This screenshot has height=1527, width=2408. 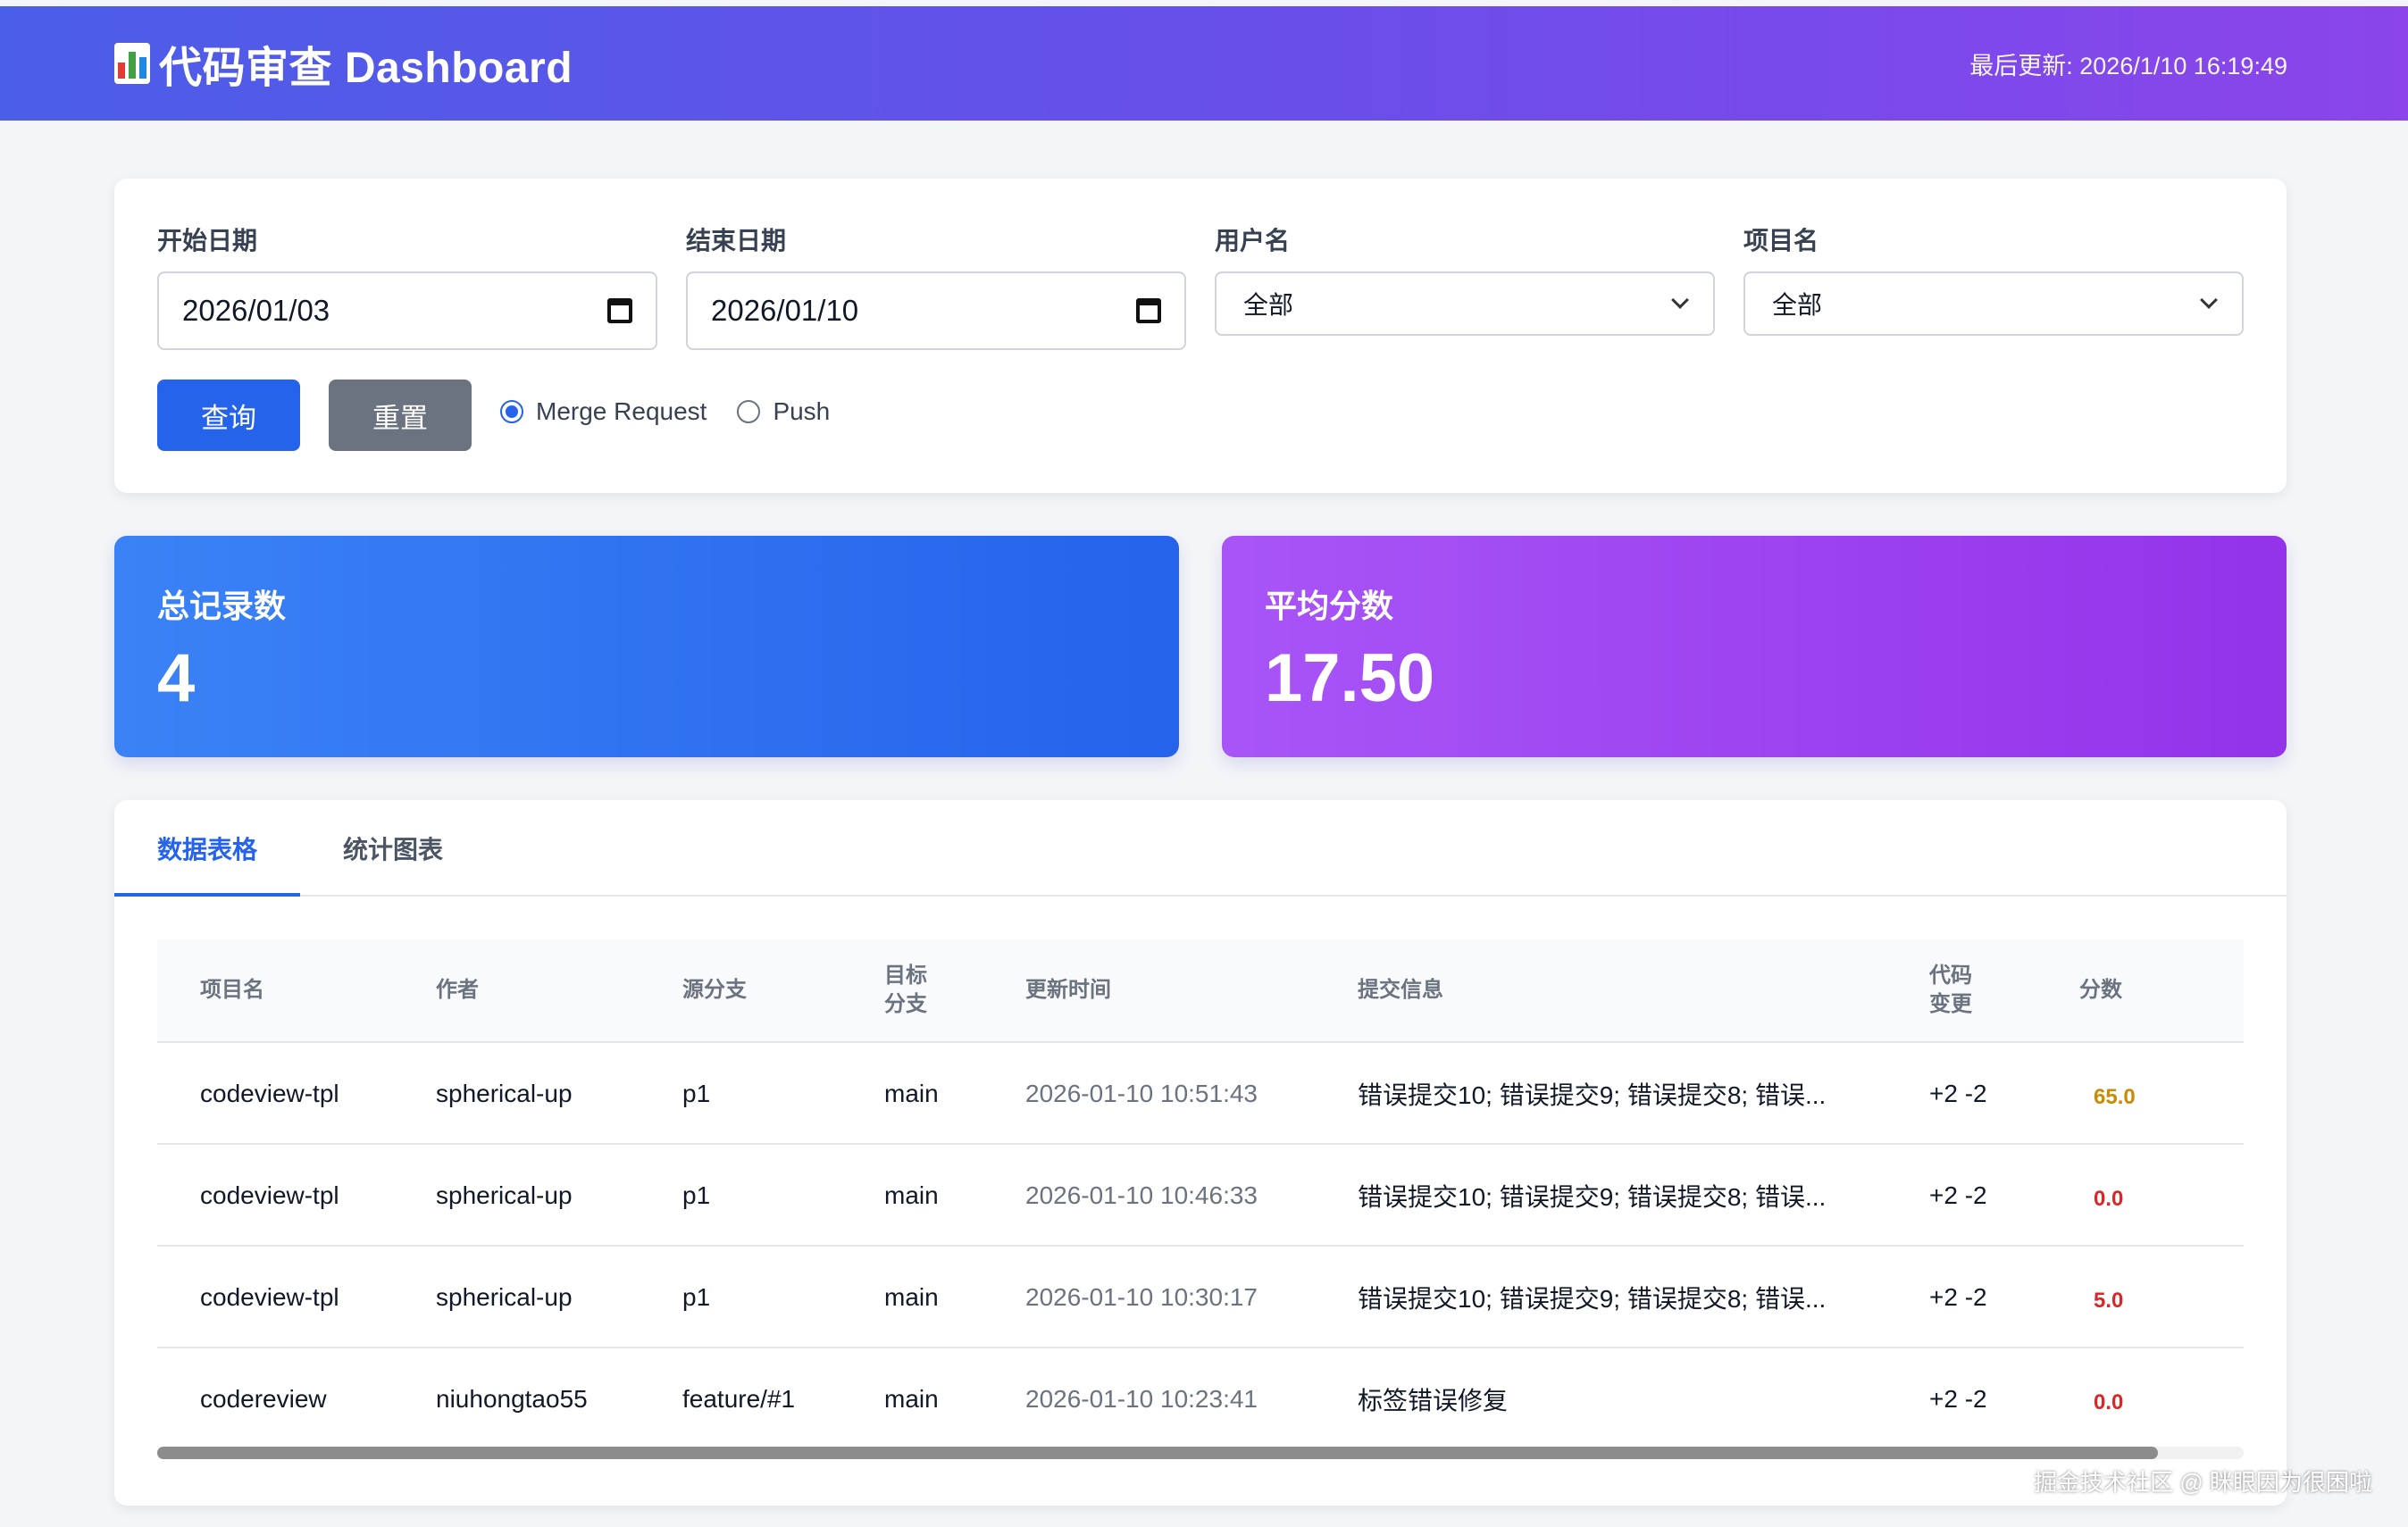 I want to click on user-select-value: 全部, so click(x=1268, y=305).